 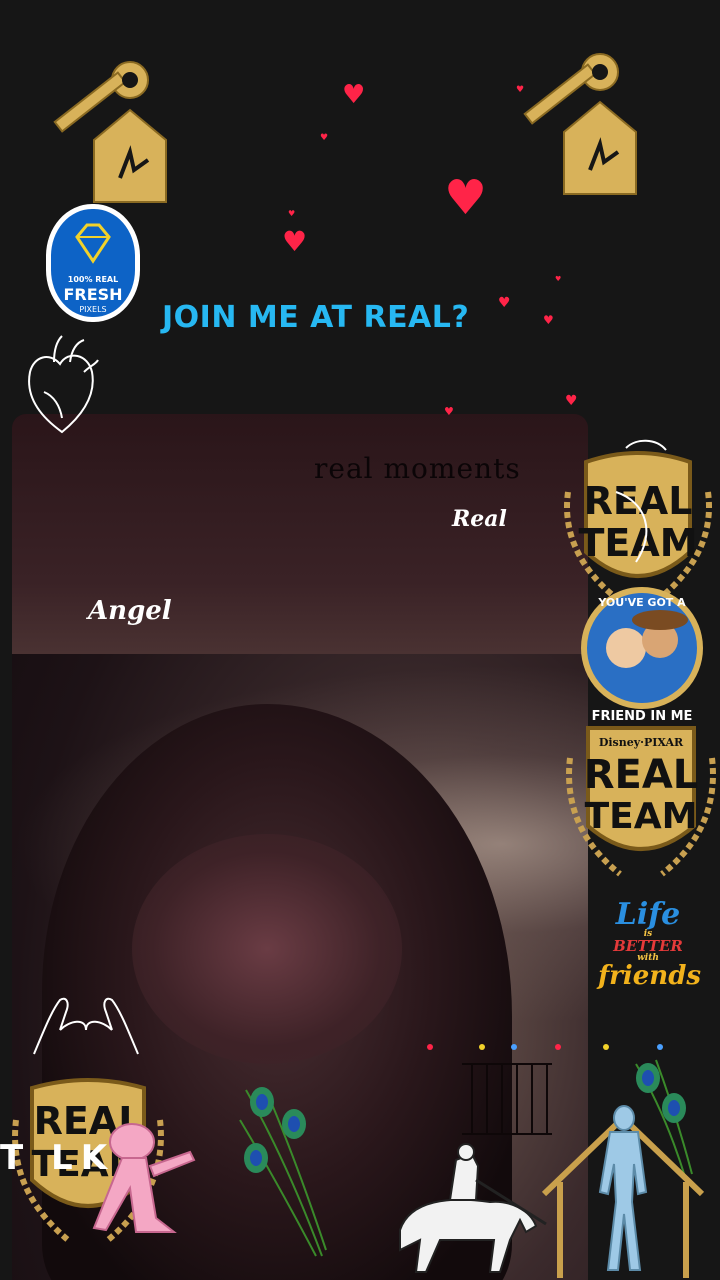 What do you see at coordinates (316, 317) in the screenshot?
I see `headline: JOIN ME AT REAL?` at bounding box center [316, 317].